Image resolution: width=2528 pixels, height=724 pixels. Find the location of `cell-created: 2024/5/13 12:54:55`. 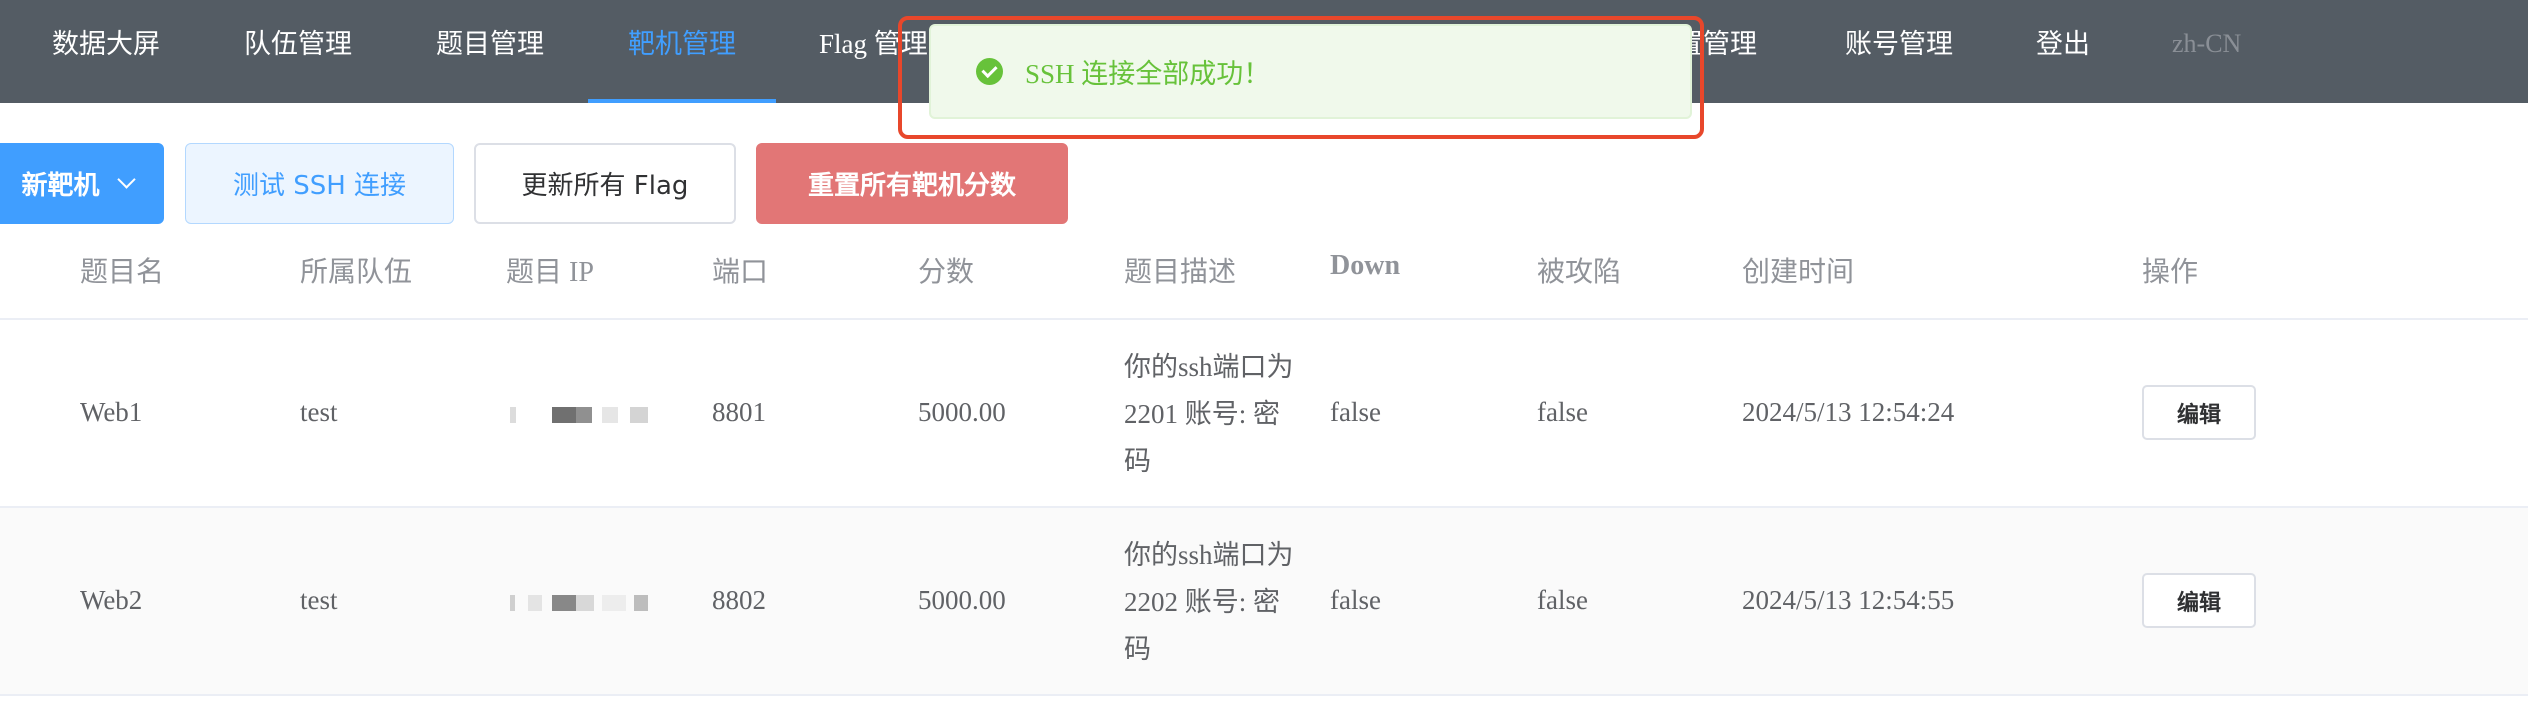

cell-created: 2024/5/13 12:54:55 is located at coordinates (1848, 600).